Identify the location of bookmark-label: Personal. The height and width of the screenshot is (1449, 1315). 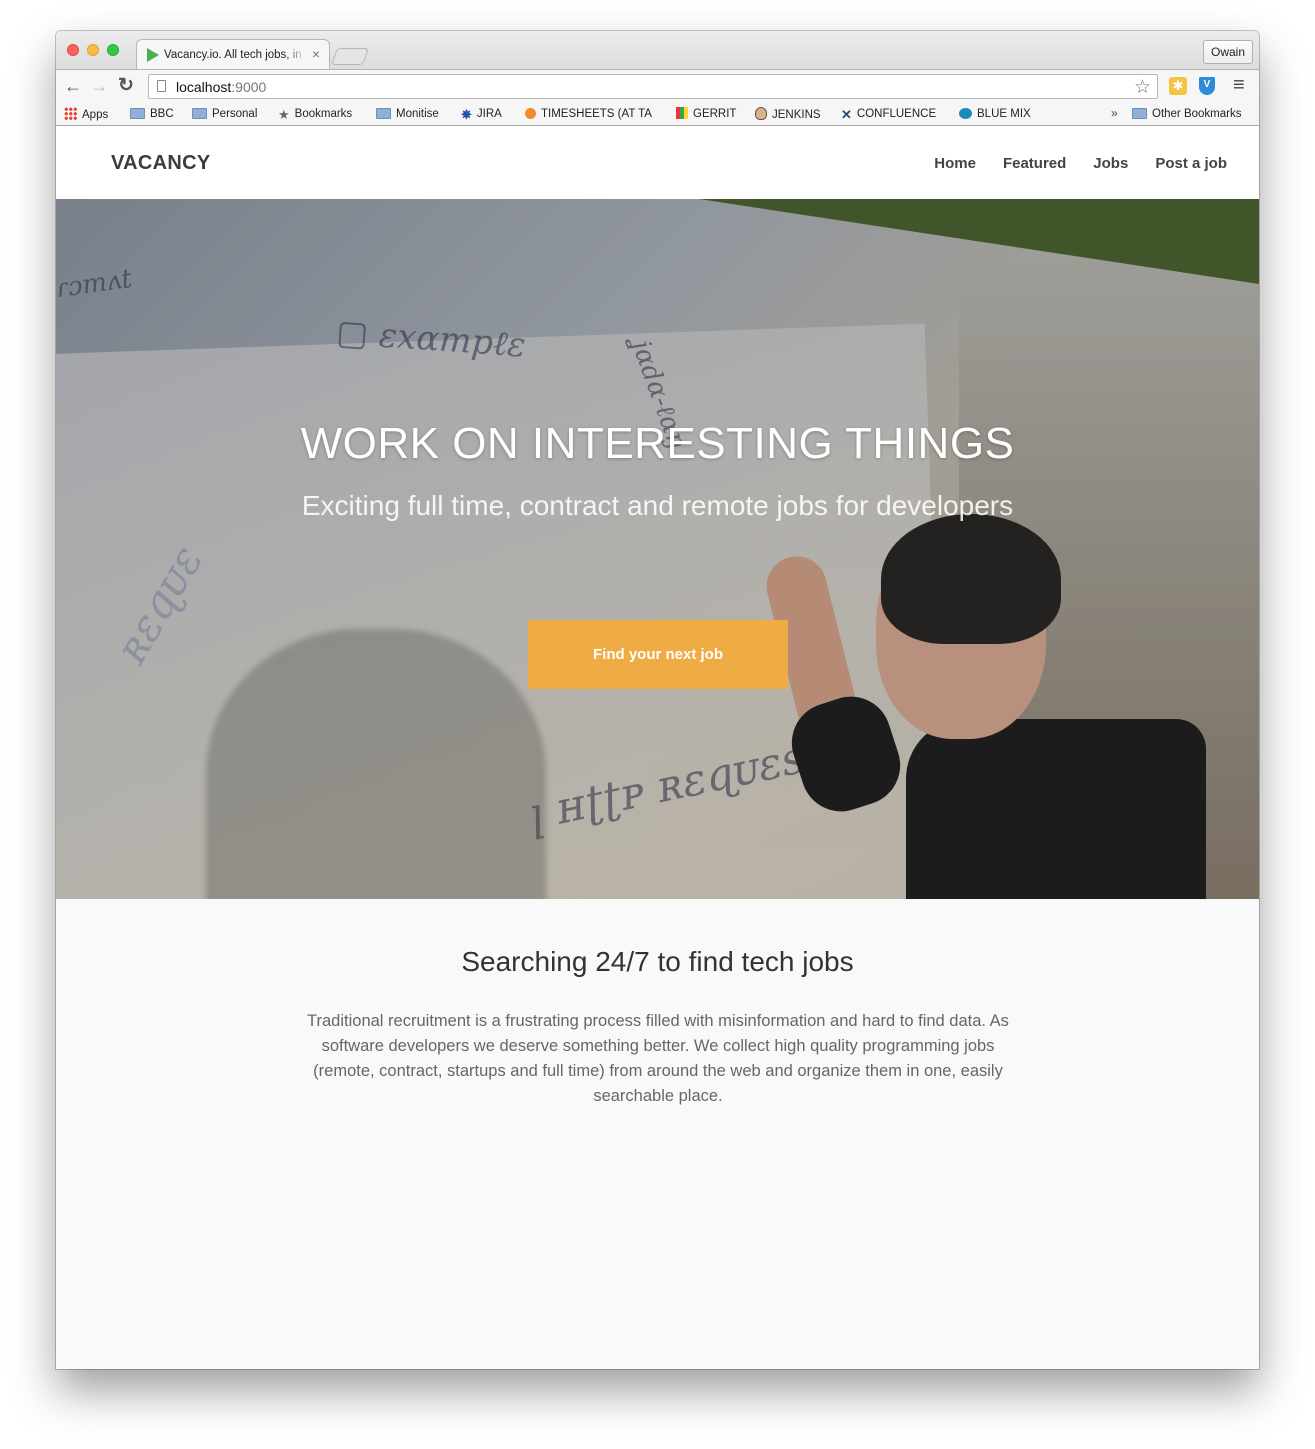
(235, 114).